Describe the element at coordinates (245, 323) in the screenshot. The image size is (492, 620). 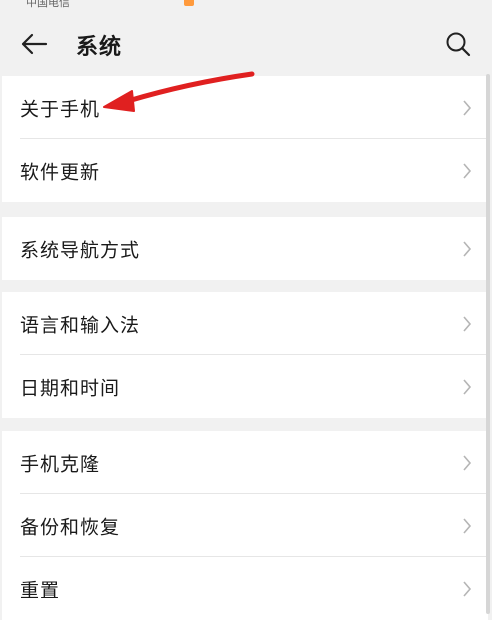
I see `settings-item-language-input: 语言和输入法` at that location.